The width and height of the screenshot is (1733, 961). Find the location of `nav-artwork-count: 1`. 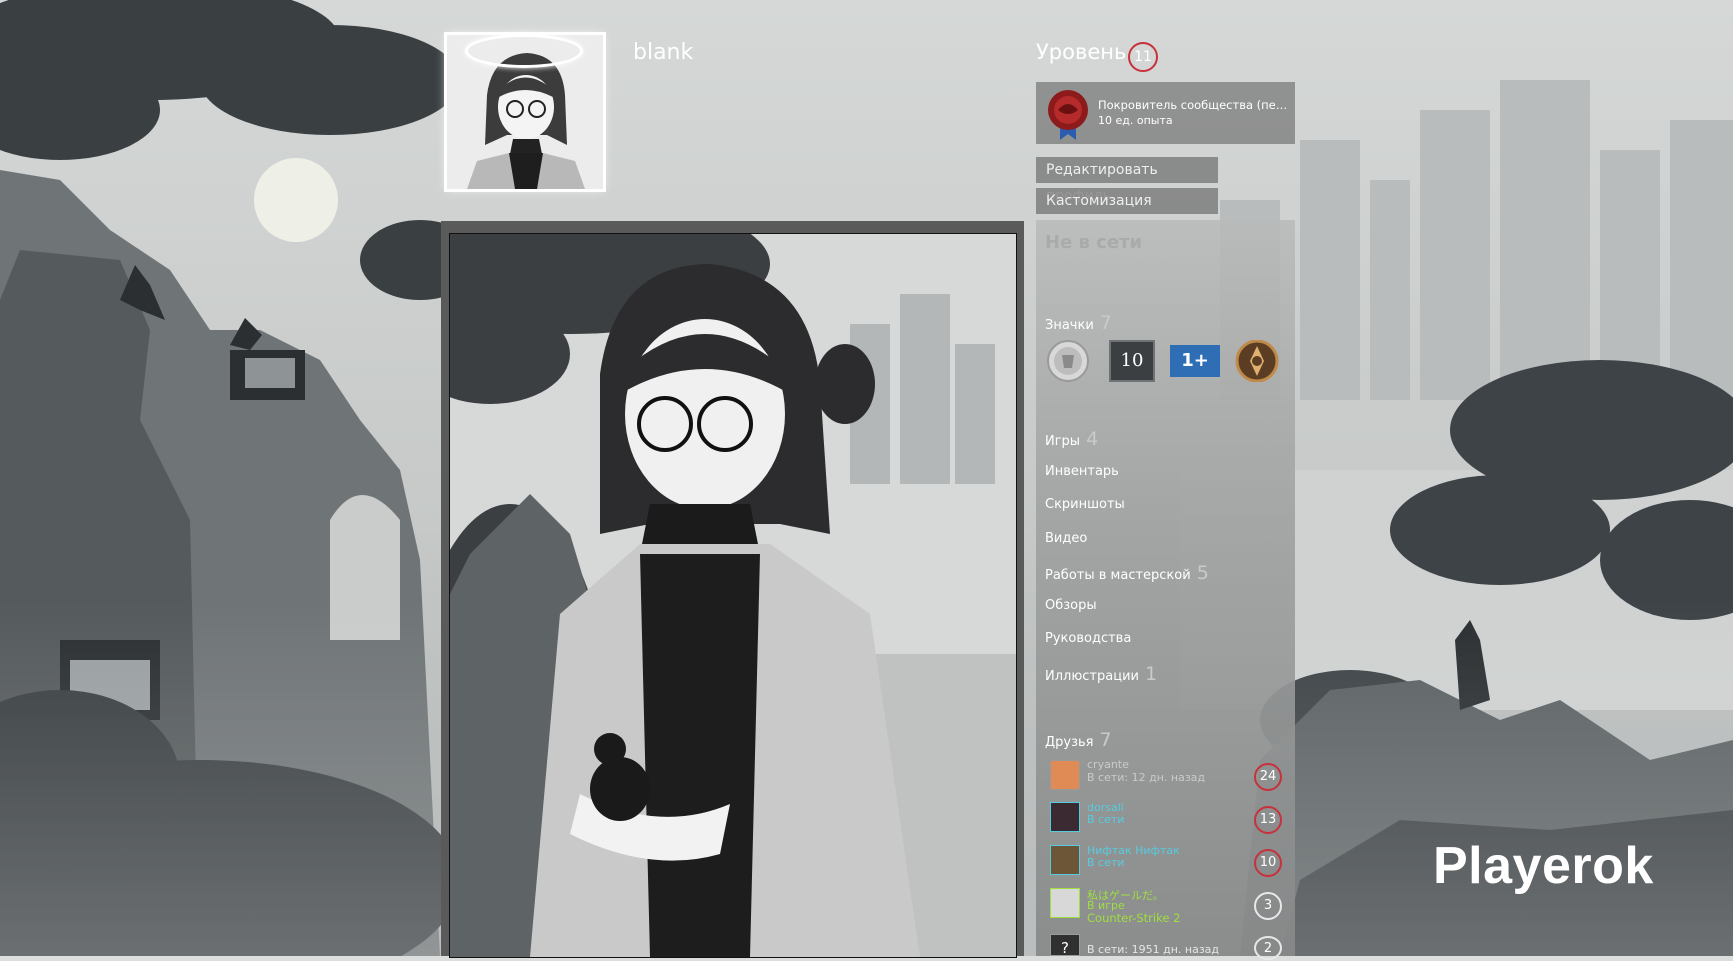

nav-artwork-count: 1 is located at coordinates (1151, 674).